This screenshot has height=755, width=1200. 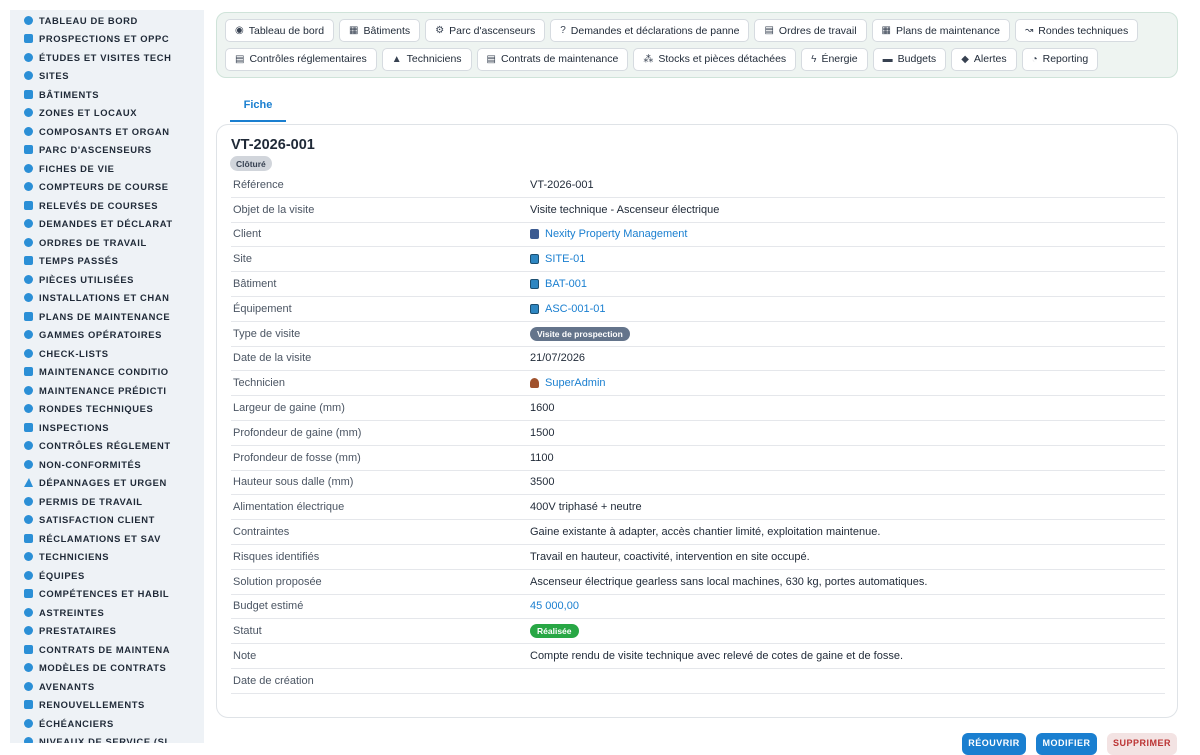 What do you see at coordinates (994, 744) in the screenshot?
I see `reopen-button: RÉOUVRIR` at bounding box center [994, 744].